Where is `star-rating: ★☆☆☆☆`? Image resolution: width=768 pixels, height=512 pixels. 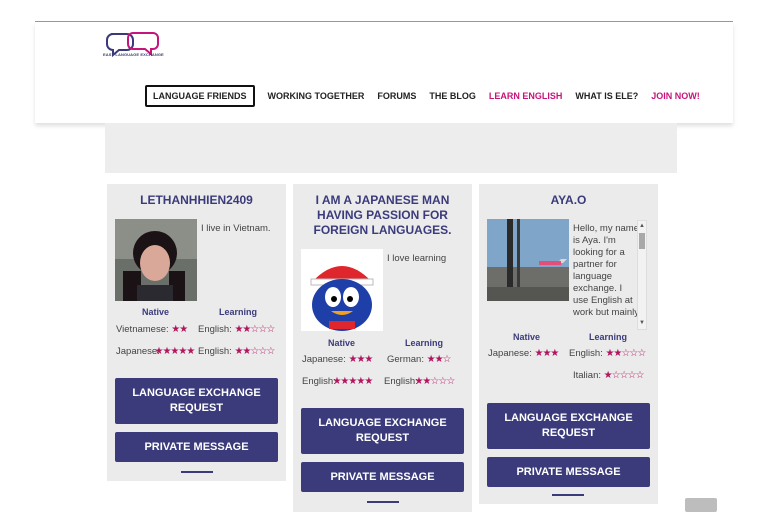 star-rating: ★☆☆☆☆ is located at coordinates (624, 375).